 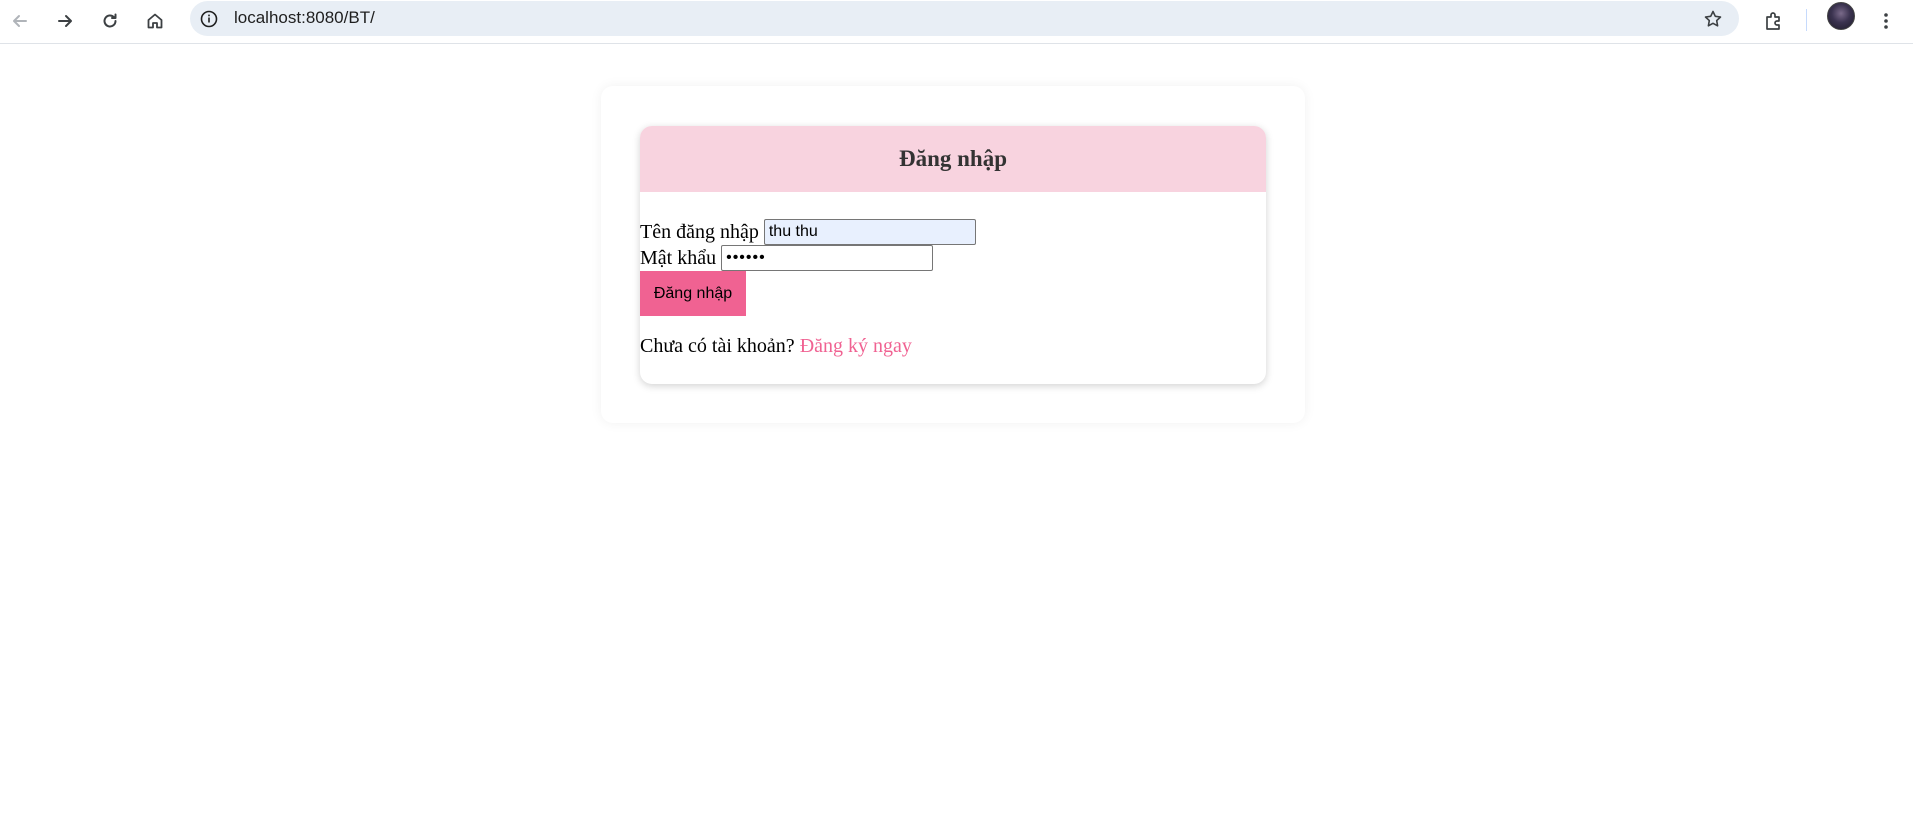 I want to click on forward-button, so click(x=65, y=21).